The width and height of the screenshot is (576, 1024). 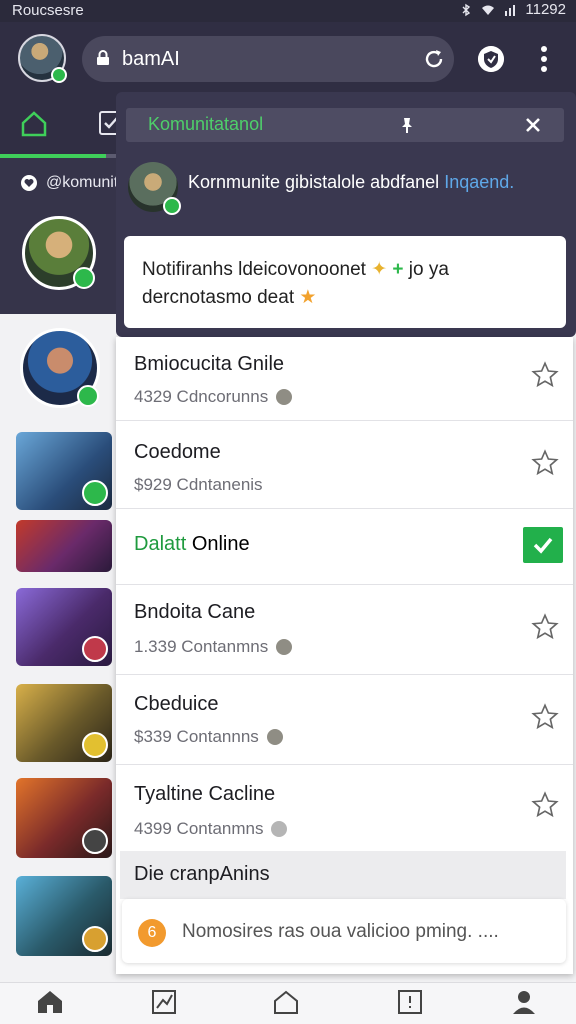 What do you see at coordinates (176, 704) in the screenshot?
I see `item-name: Cbeduice` at bounding box center [176, 704].